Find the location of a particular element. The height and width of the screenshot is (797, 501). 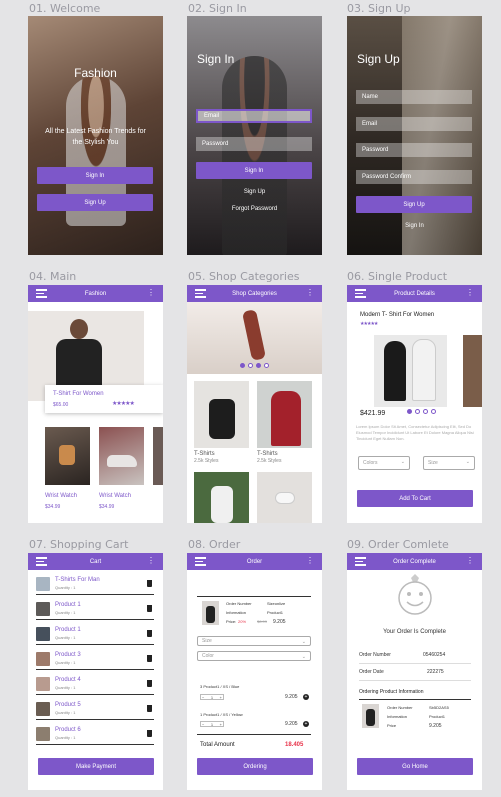

product-rating: ★★★★★ is located at coordinates (369, 324).